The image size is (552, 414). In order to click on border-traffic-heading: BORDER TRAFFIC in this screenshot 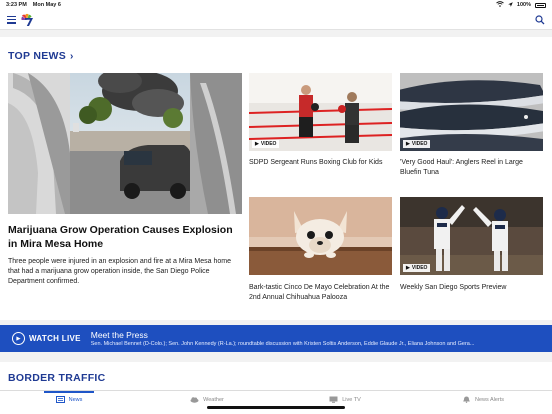, I will do `click(57, 378)`.